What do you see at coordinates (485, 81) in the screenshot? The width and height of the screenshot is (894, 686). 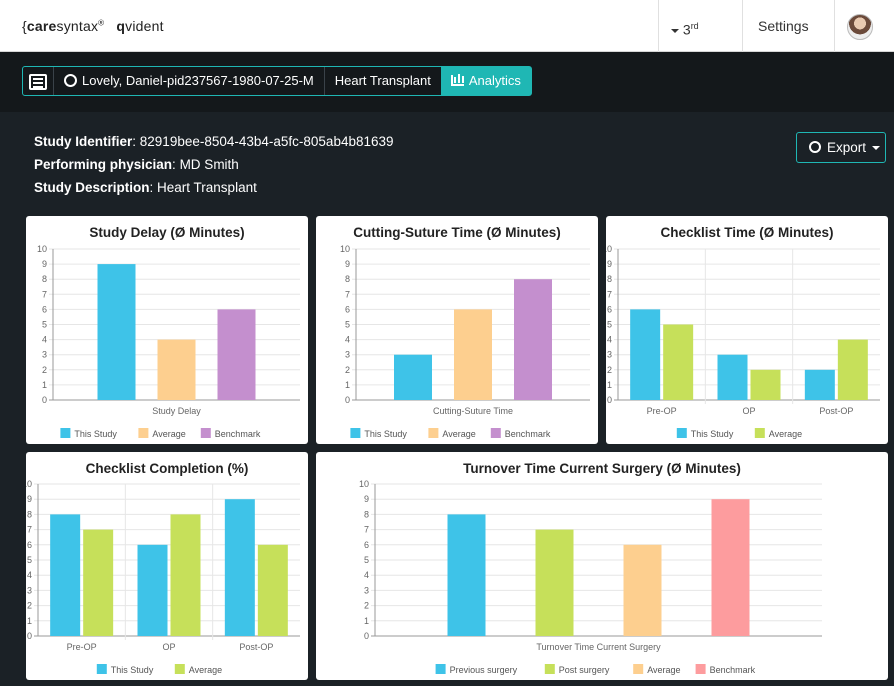 I see `breadcrumb-analytics: Analytics` at bounding box center [485, 81].